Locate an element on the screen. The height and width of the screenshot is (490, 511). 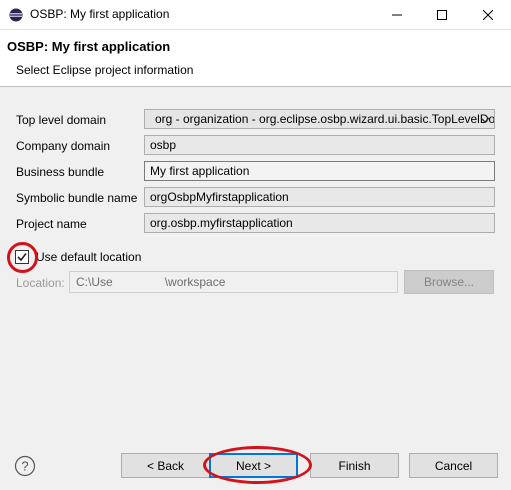
close-button is located at coordinates (488, 15).